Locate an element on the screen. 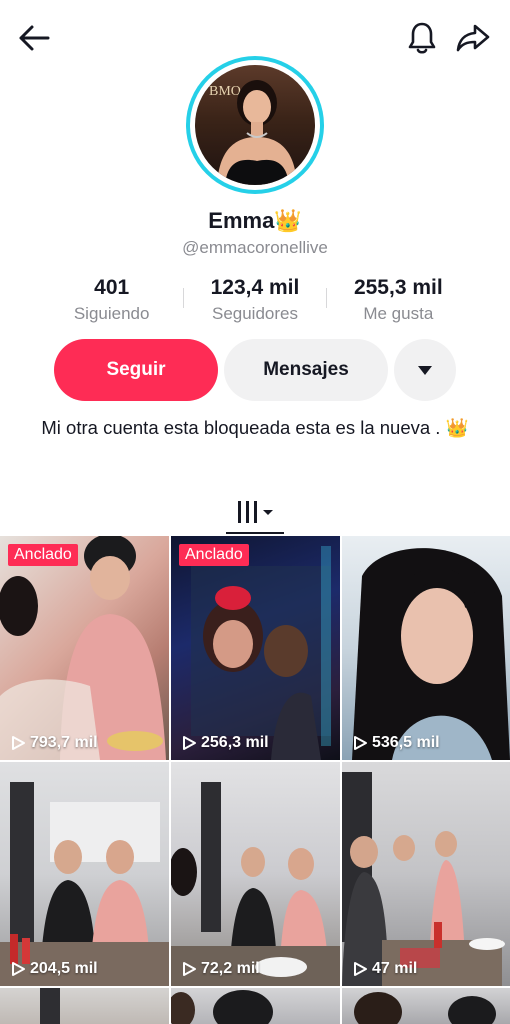 This screenshot has height=1024, width=510. view-count: 204,5 mil is located at coordinates (54, 969).